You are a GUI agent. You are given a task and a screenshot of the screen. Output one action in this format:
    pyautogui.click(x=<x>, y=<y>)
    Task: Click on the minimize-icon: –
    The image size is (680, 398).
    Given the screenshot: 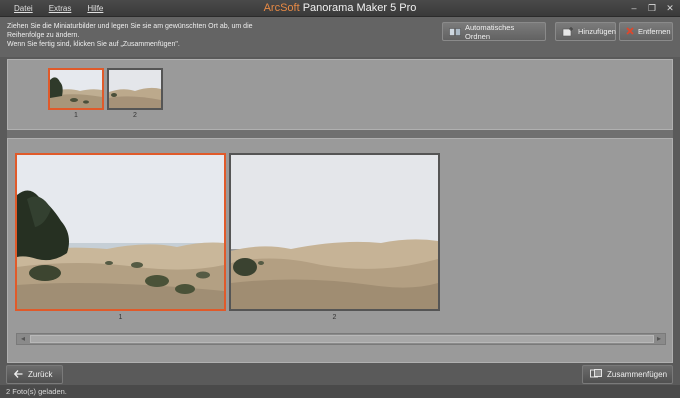 What is the action you would take?
    pyautogui.click(x=634, y=8)
    